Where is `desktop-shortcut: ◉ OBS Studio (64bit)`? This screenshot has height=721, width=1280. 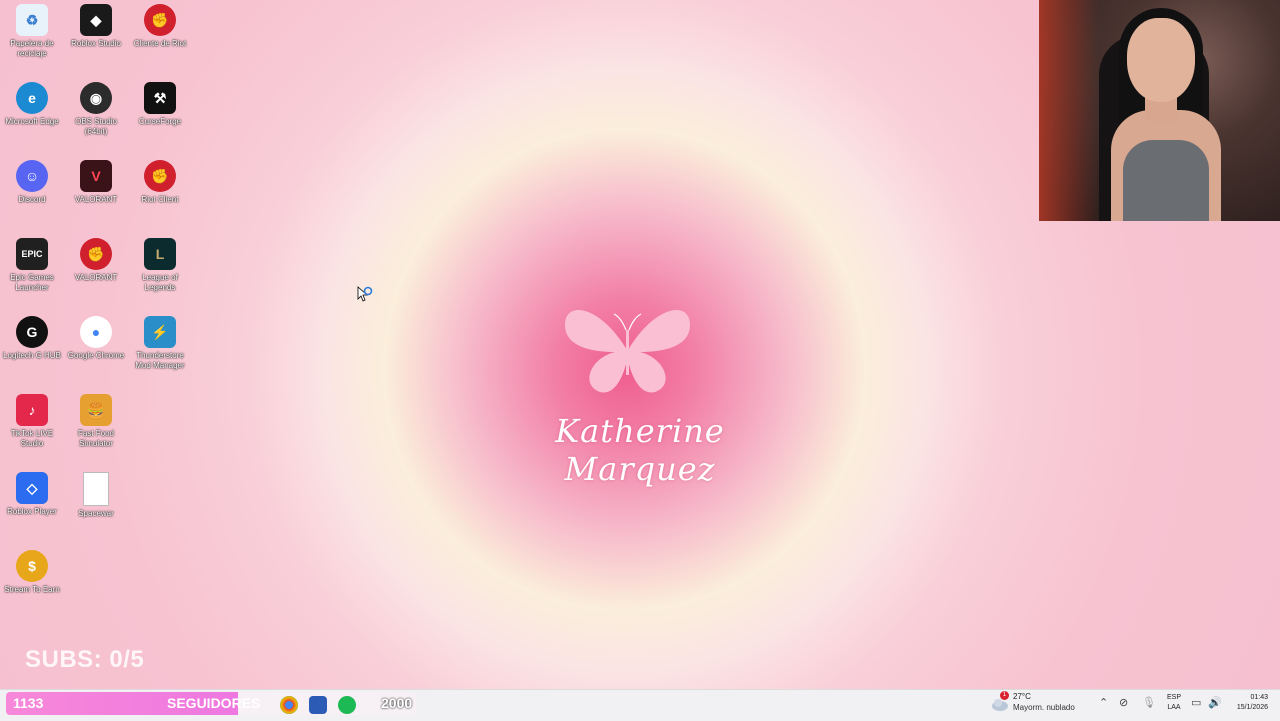
desktop-shortcut: ◉ OBS Studio (64bit) is located at coordinates (96, 107).